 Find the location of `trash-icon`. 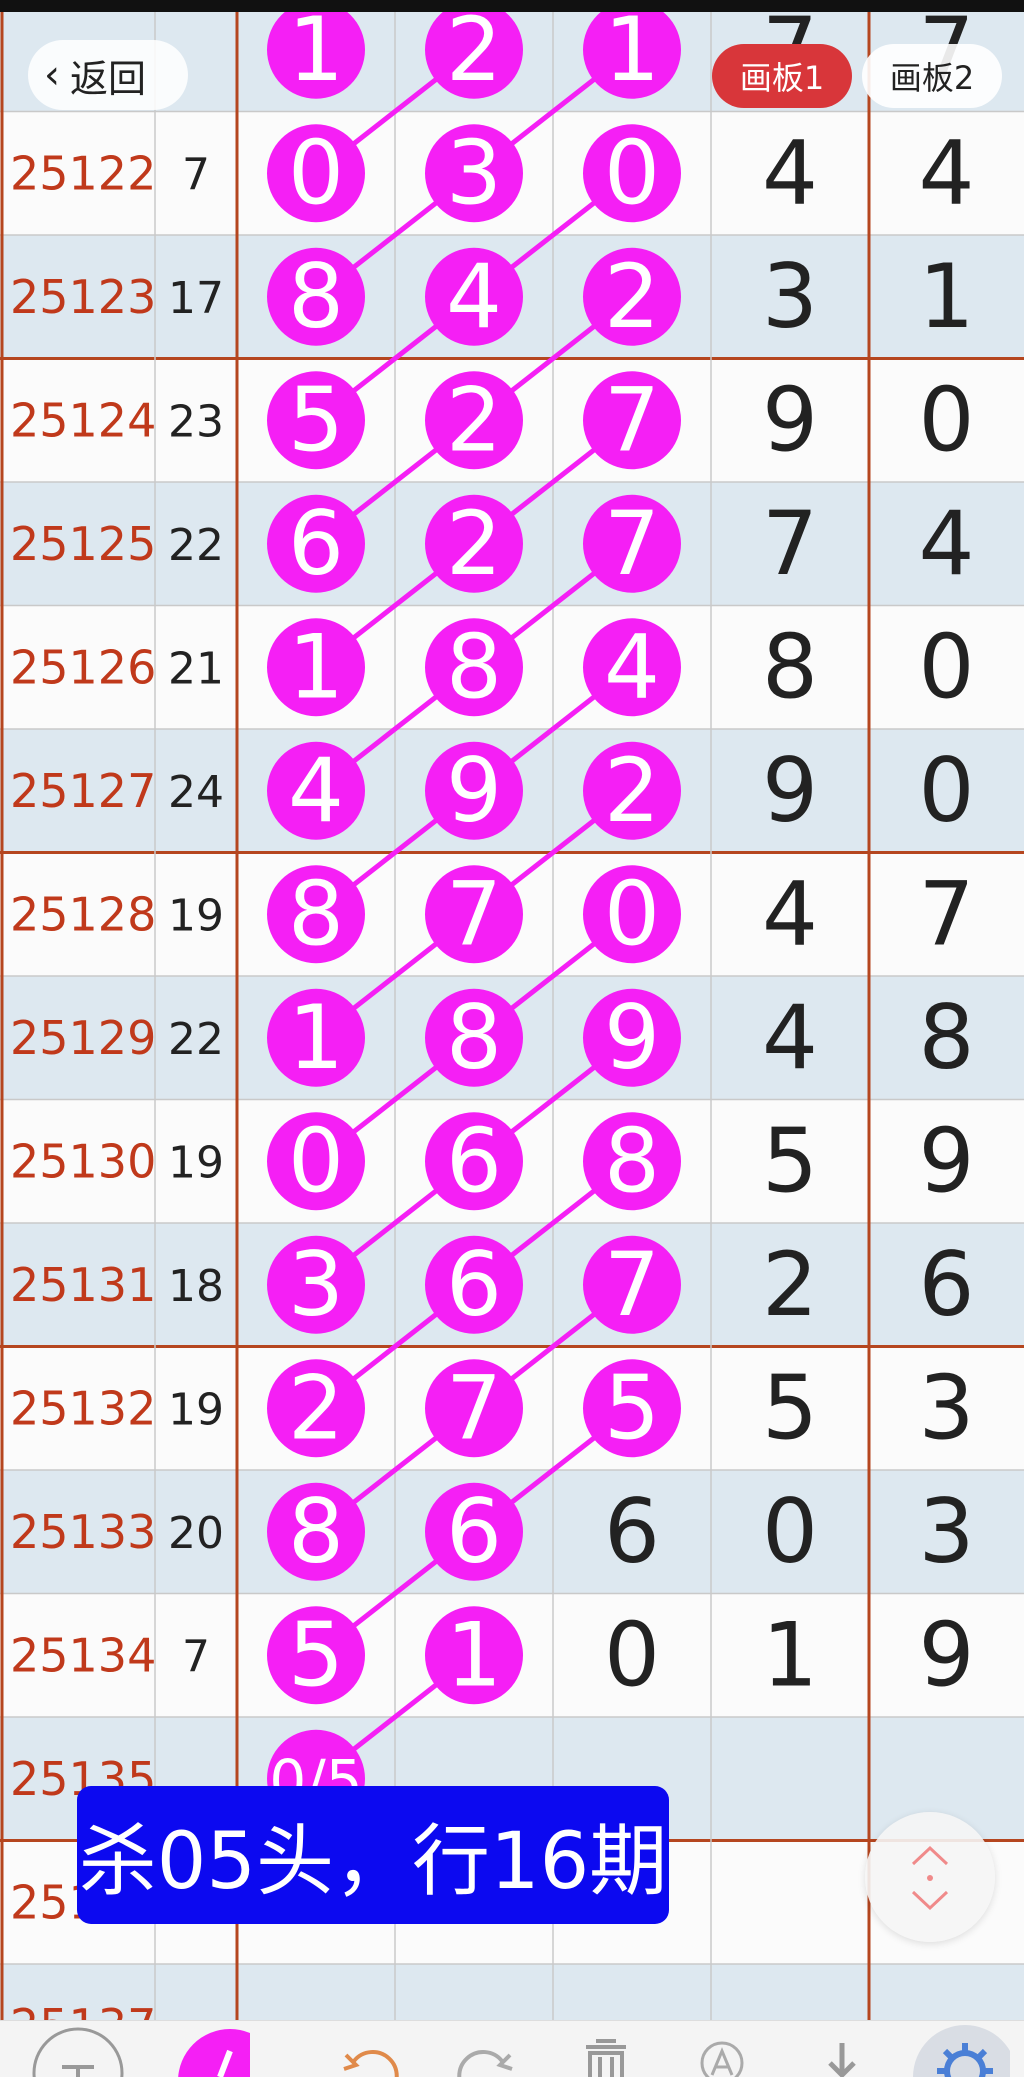

trash-icon is located at coordinates (606, 2049).